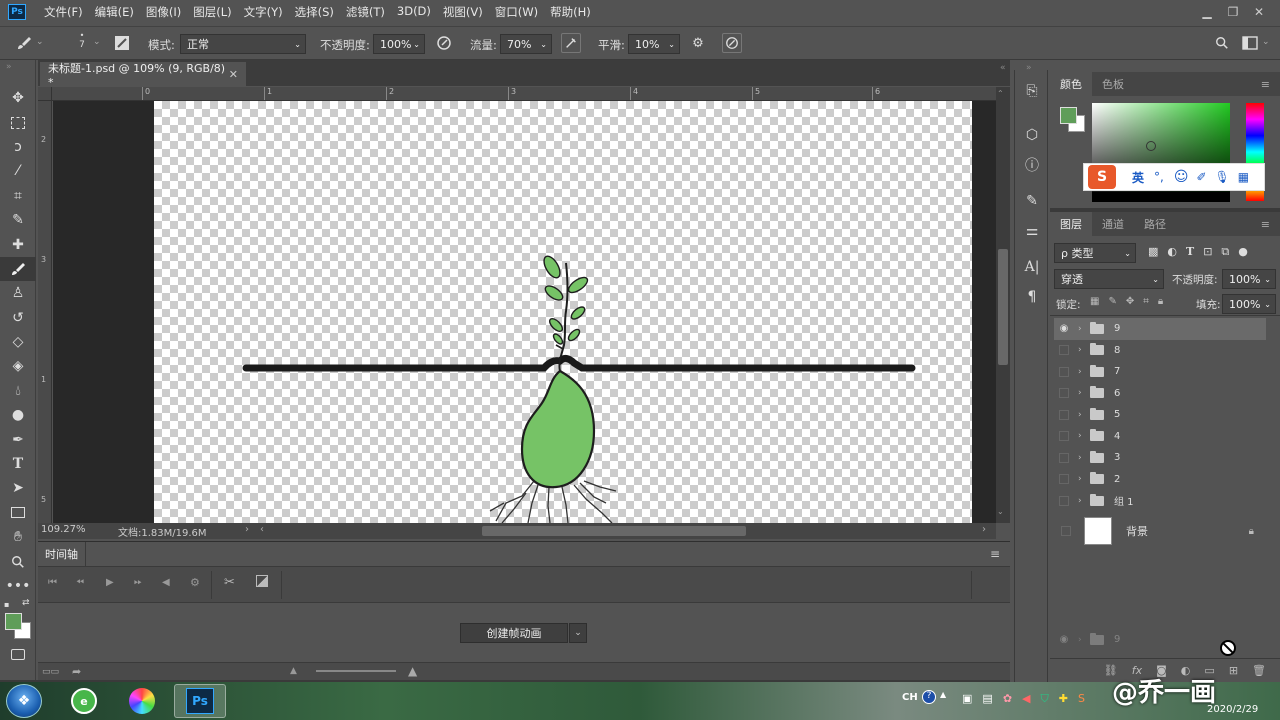 Image resolution: width=1280 pixels, height=720 pixels. I want to click on vertical-scroll-thumb, so click(1003, 307).